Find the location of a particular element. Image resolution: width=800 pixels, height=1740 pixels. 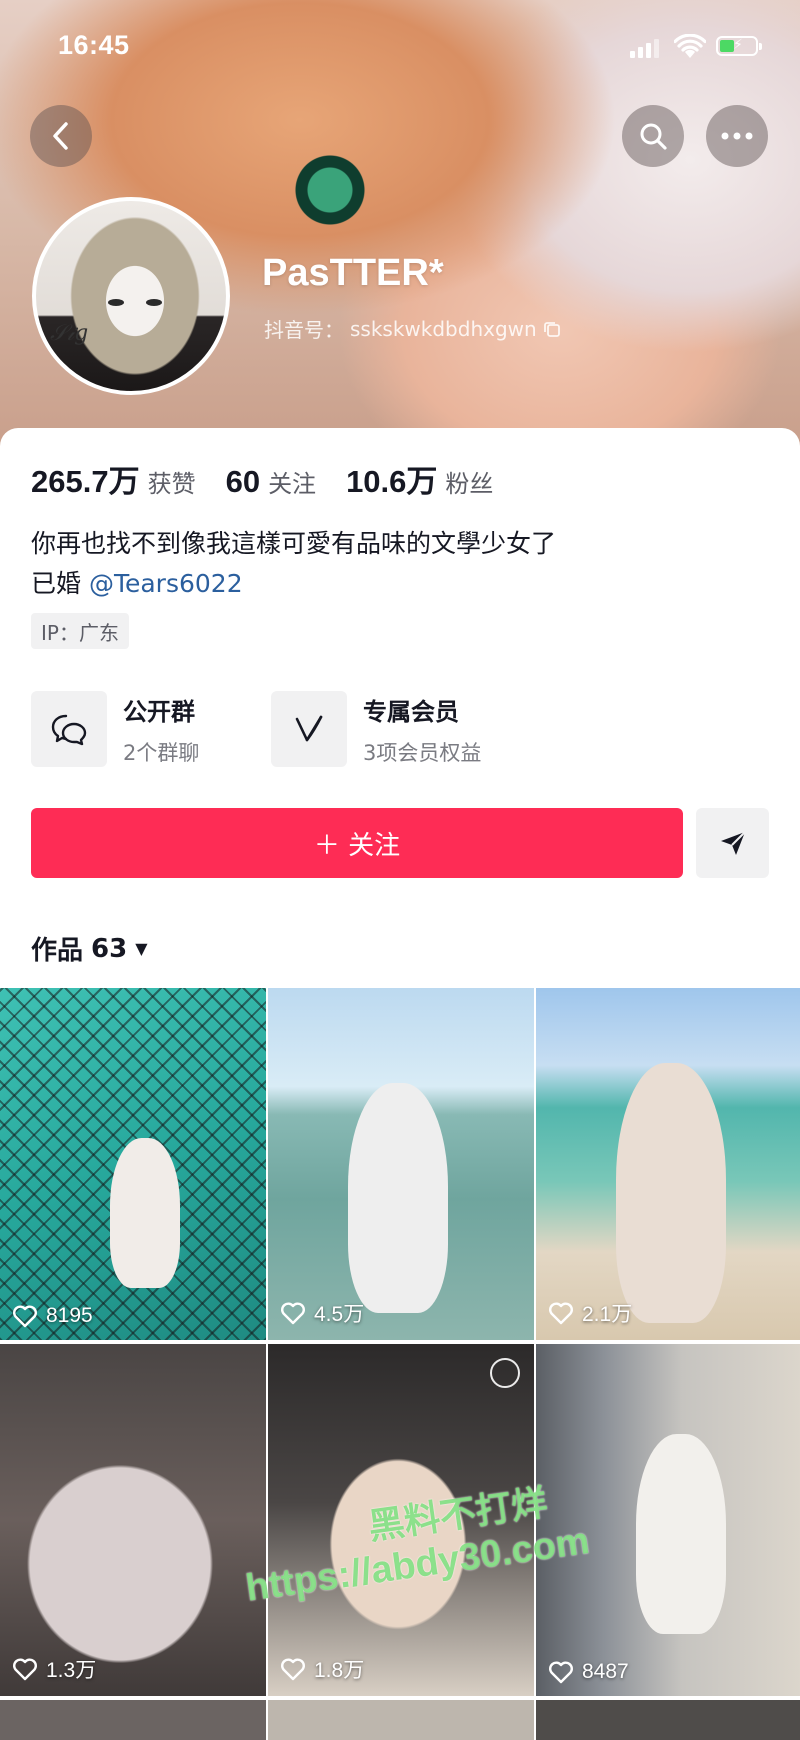

back-button is located at coordinates (61, 136).